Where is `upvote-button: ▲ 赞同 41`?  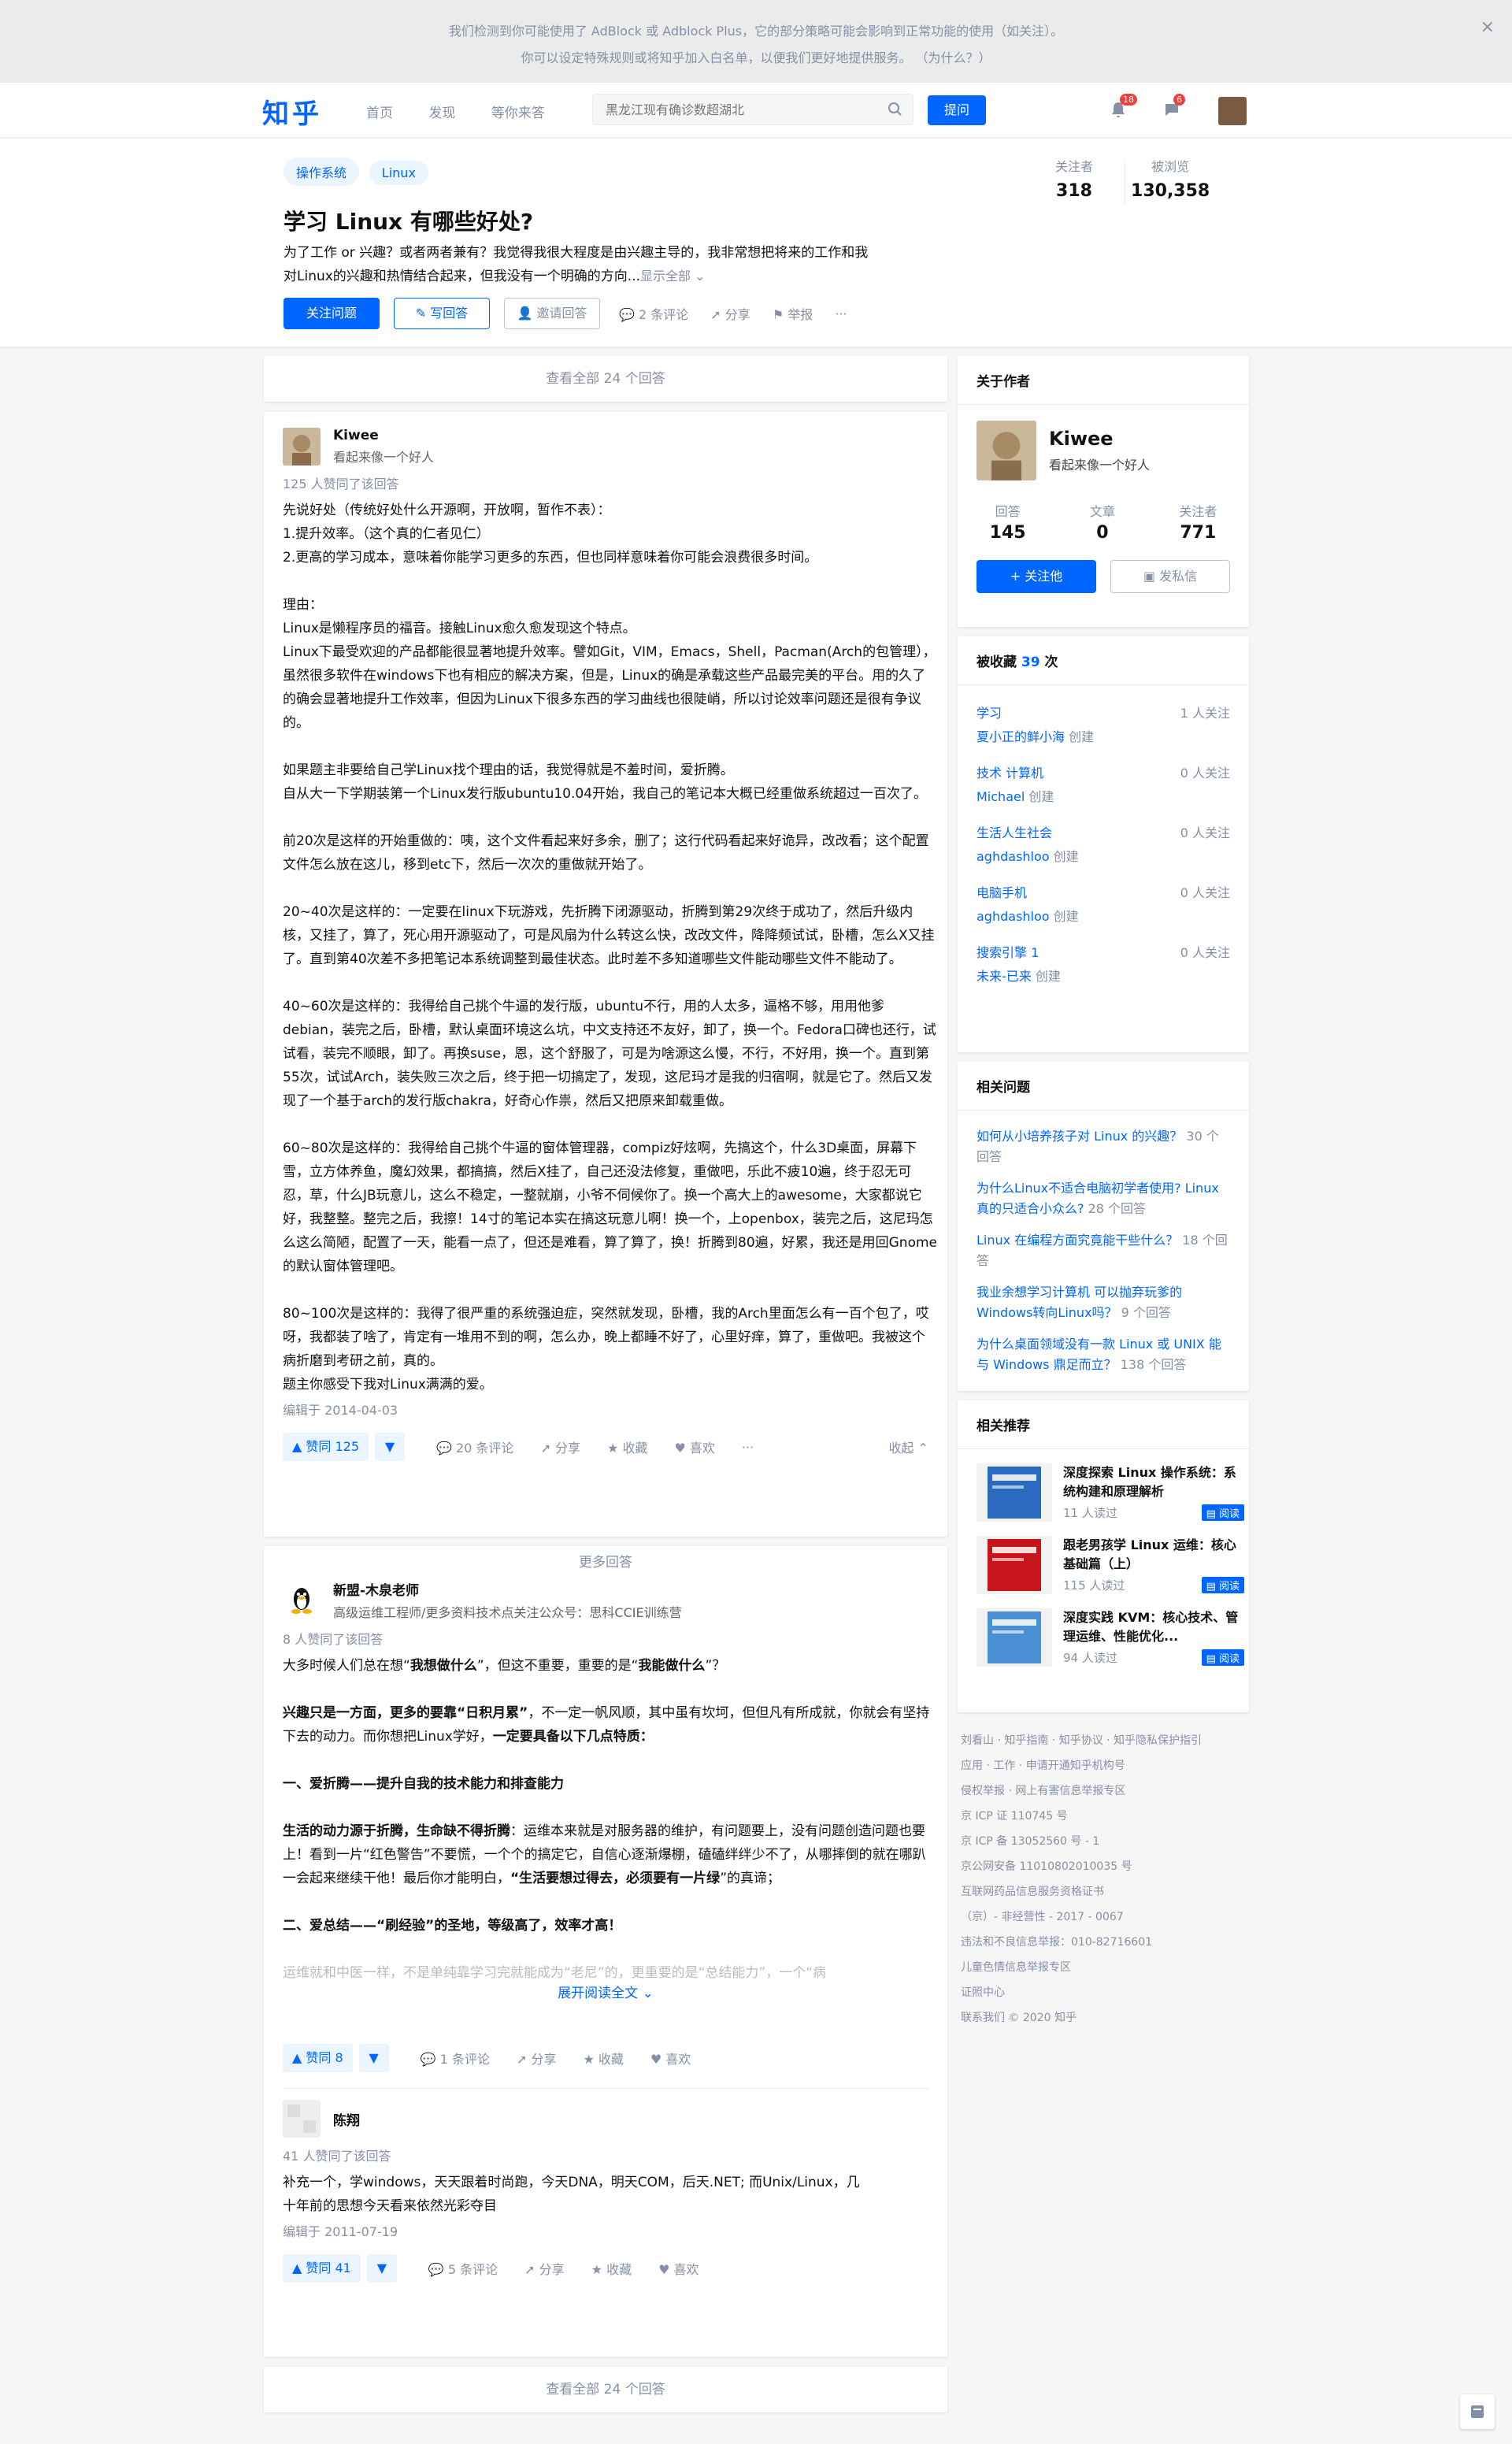
upvote-button: ▲ 赞同 41 is located at coordinates (322, 2268).